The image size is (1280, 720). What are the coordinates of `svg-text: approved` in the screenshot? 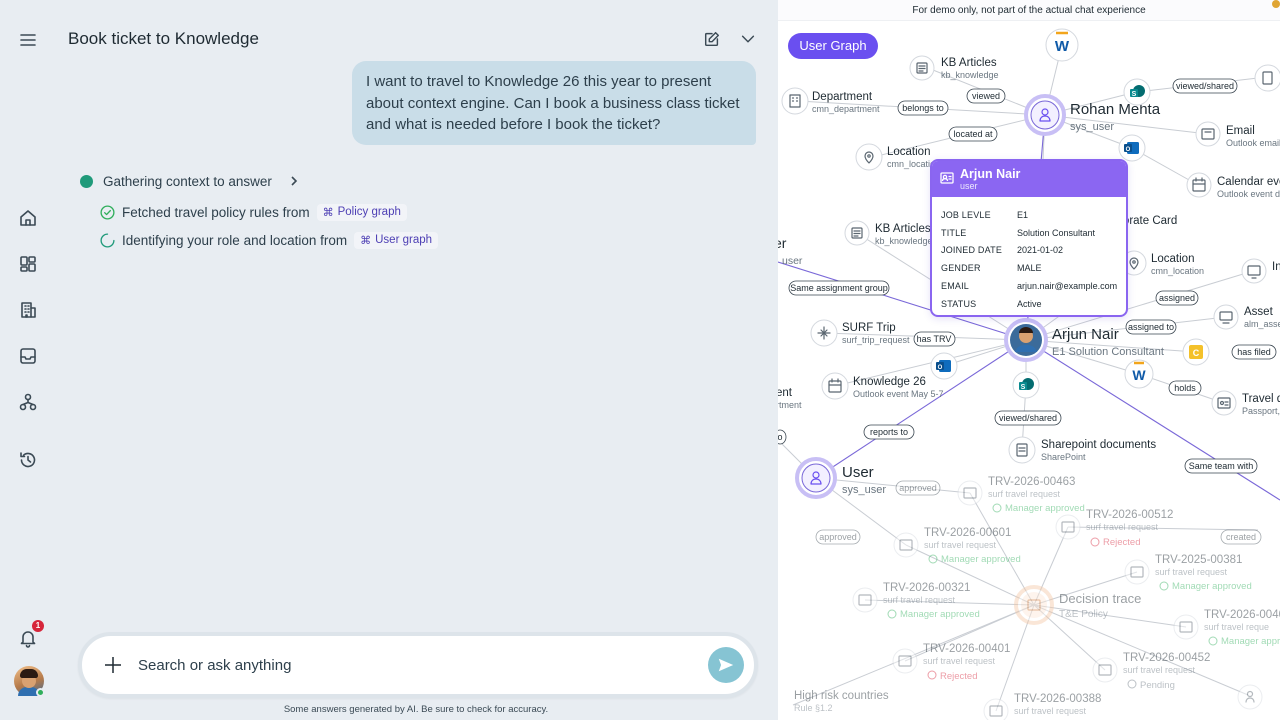 It's located at (918, 488).